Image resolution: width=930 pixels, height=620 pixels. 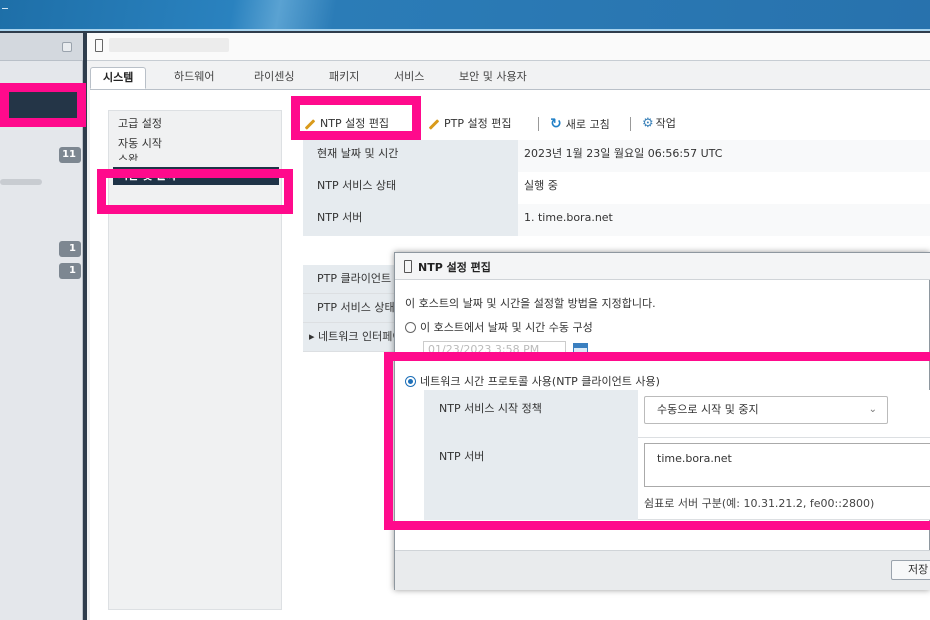 What do you see at coordinates (70, 155) in the screenshot?
I see `count-badge: 11` at bounding box center [70, 155].